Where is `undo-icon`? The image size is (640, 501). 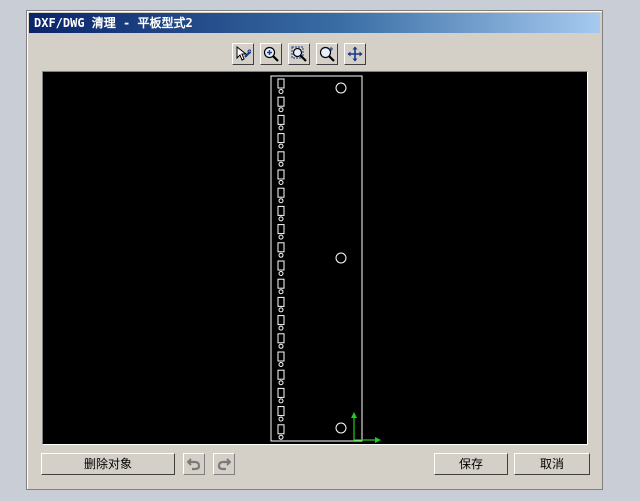
undo-icon is located at coordinates (194, 464).